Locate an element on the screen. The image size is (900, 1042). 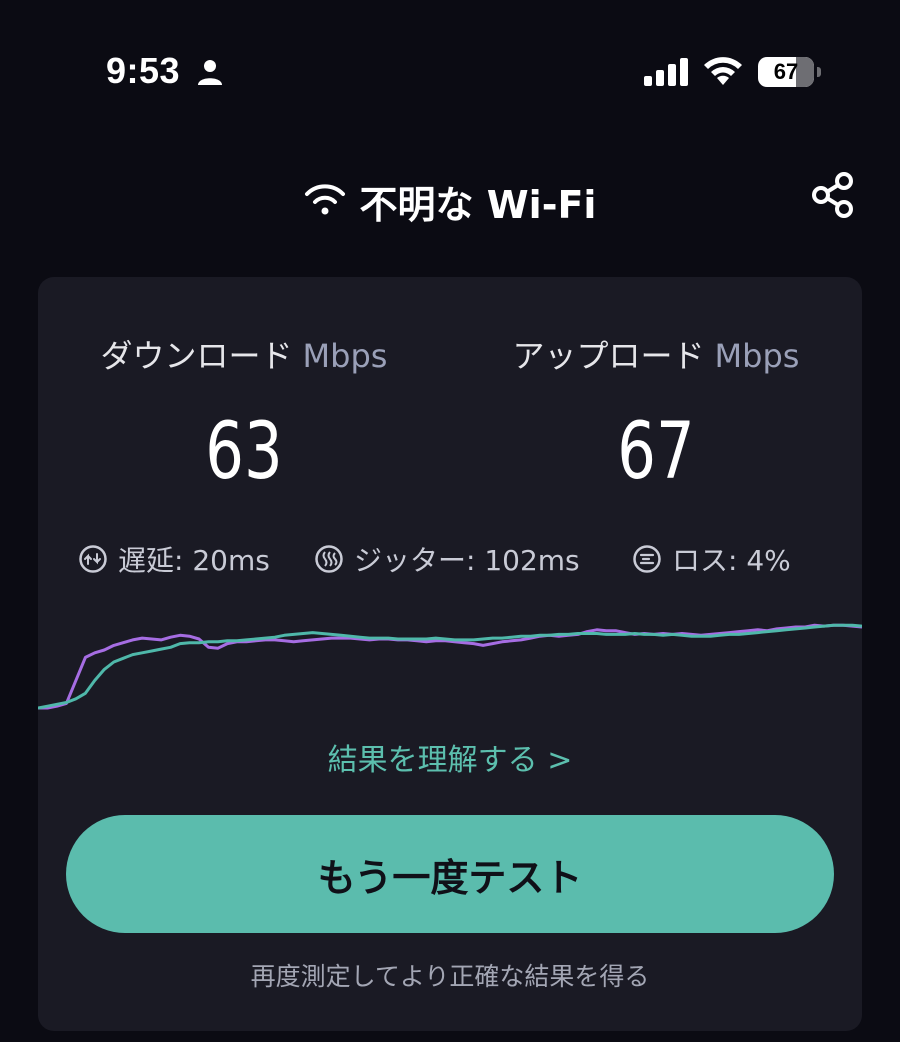
download-label: ダウンロード is located at coordinates (196, 356).